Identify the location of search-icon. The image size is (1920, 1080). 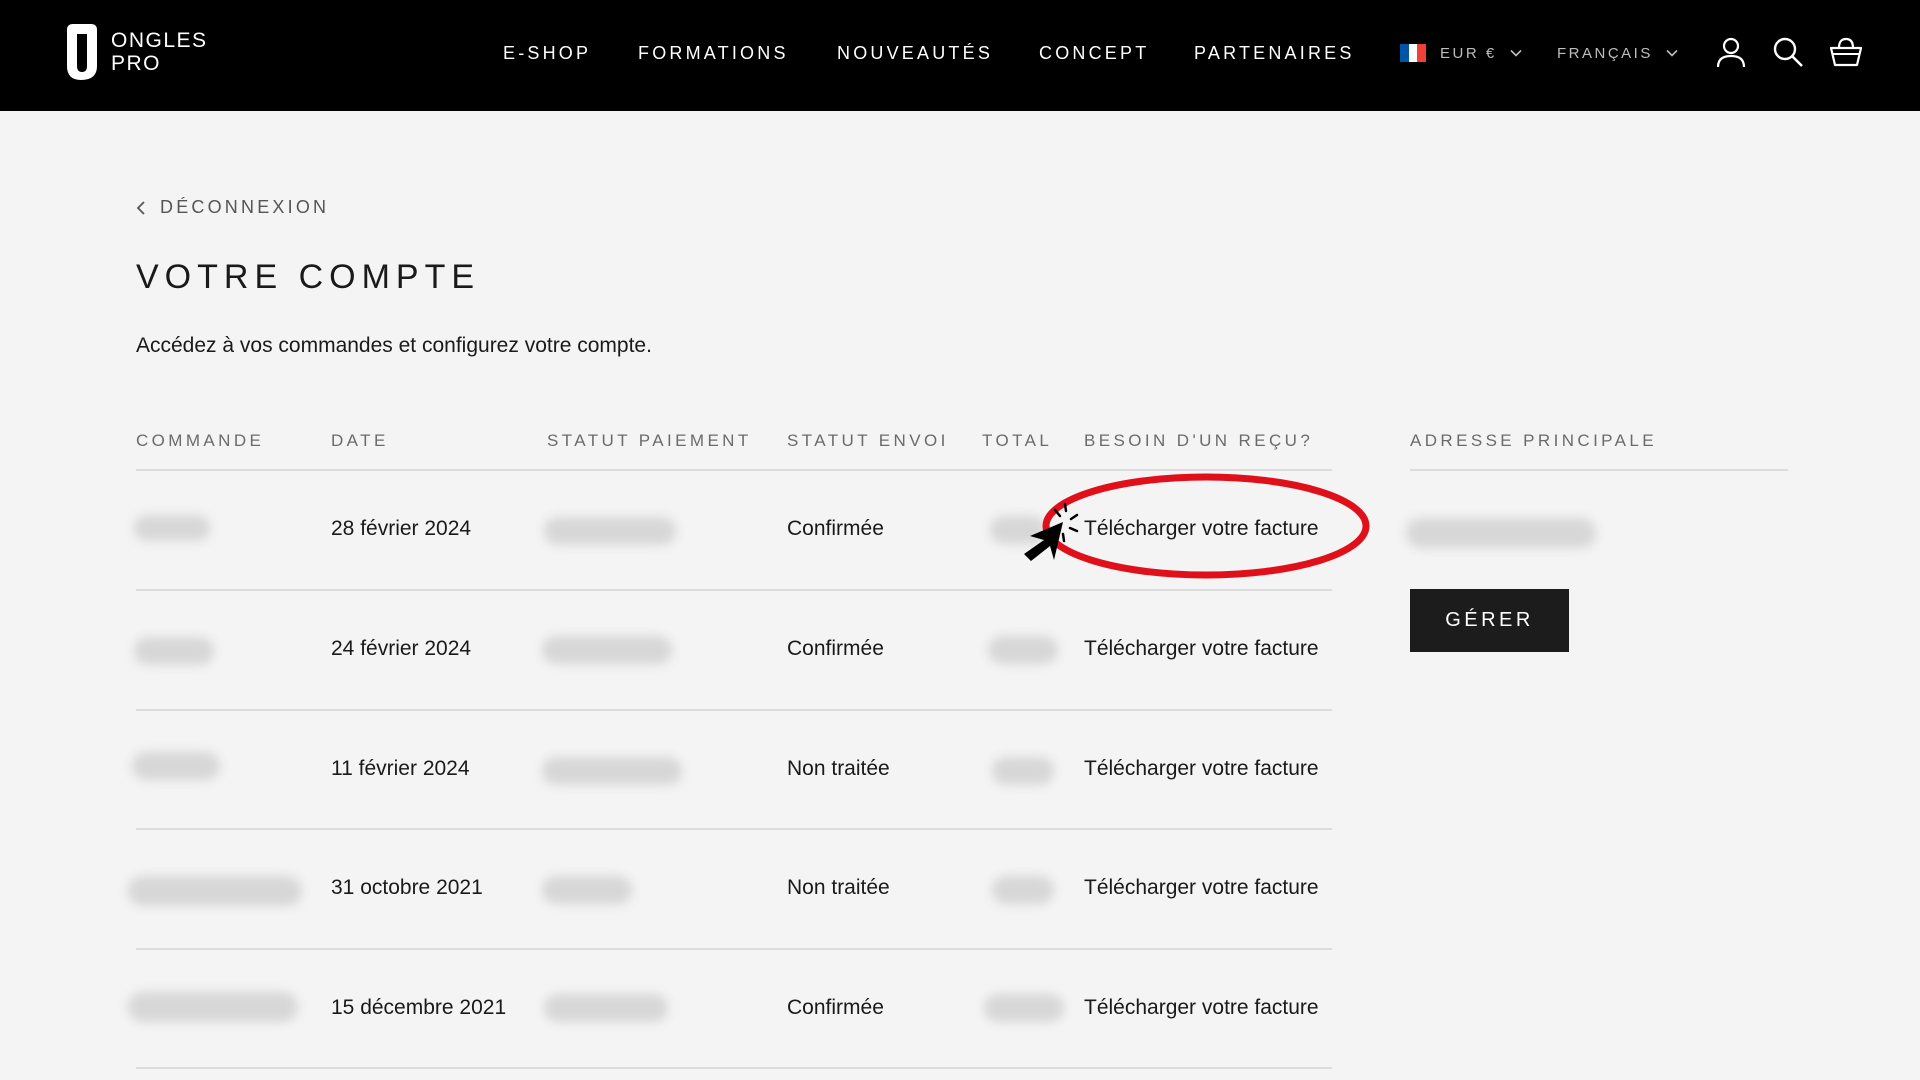
(1788, 52).